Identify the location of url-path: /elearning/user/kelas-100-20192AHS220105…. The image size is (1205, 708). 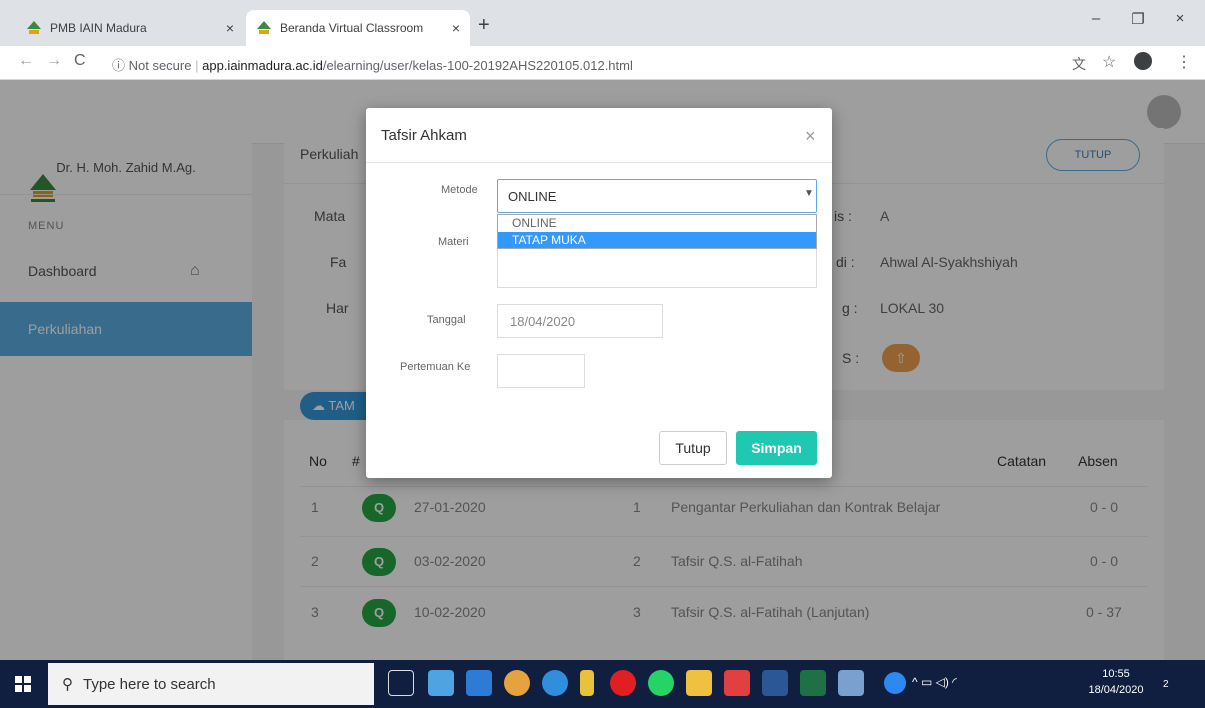
(477, 65).